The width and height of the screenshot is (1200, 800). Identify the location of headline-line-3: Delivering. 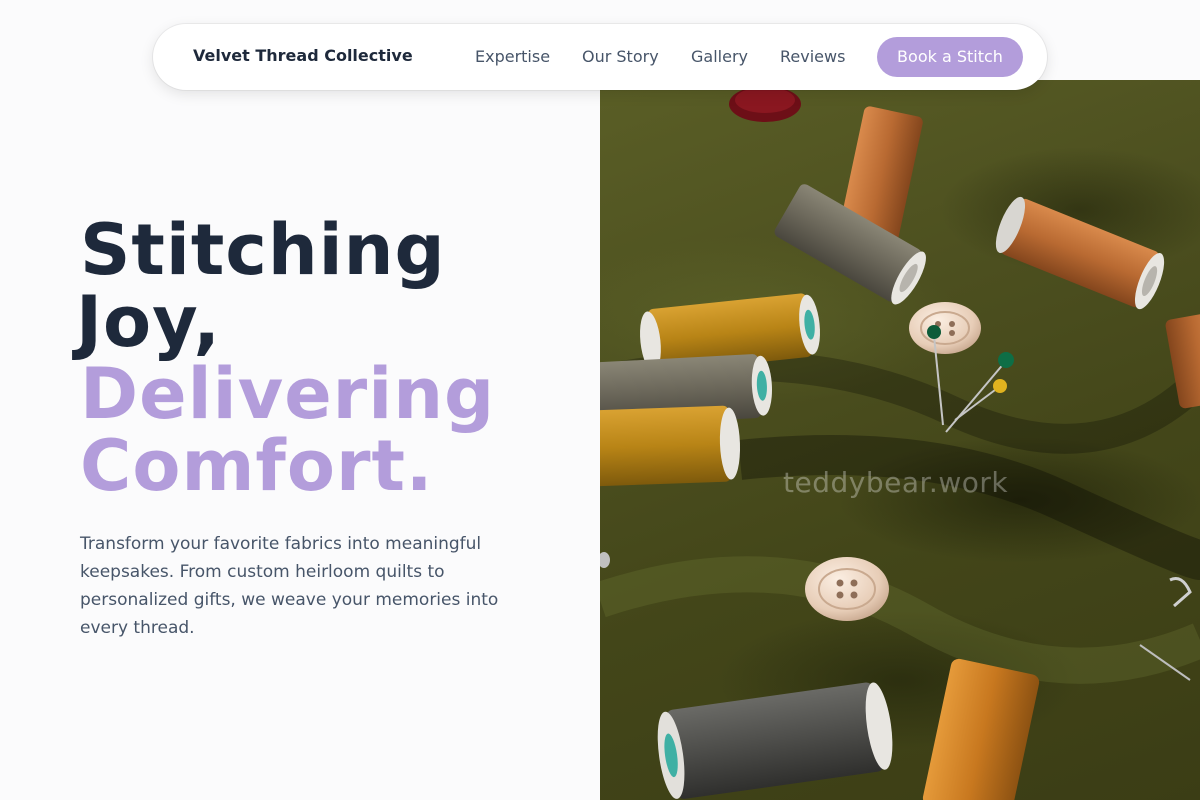
(288, 394).